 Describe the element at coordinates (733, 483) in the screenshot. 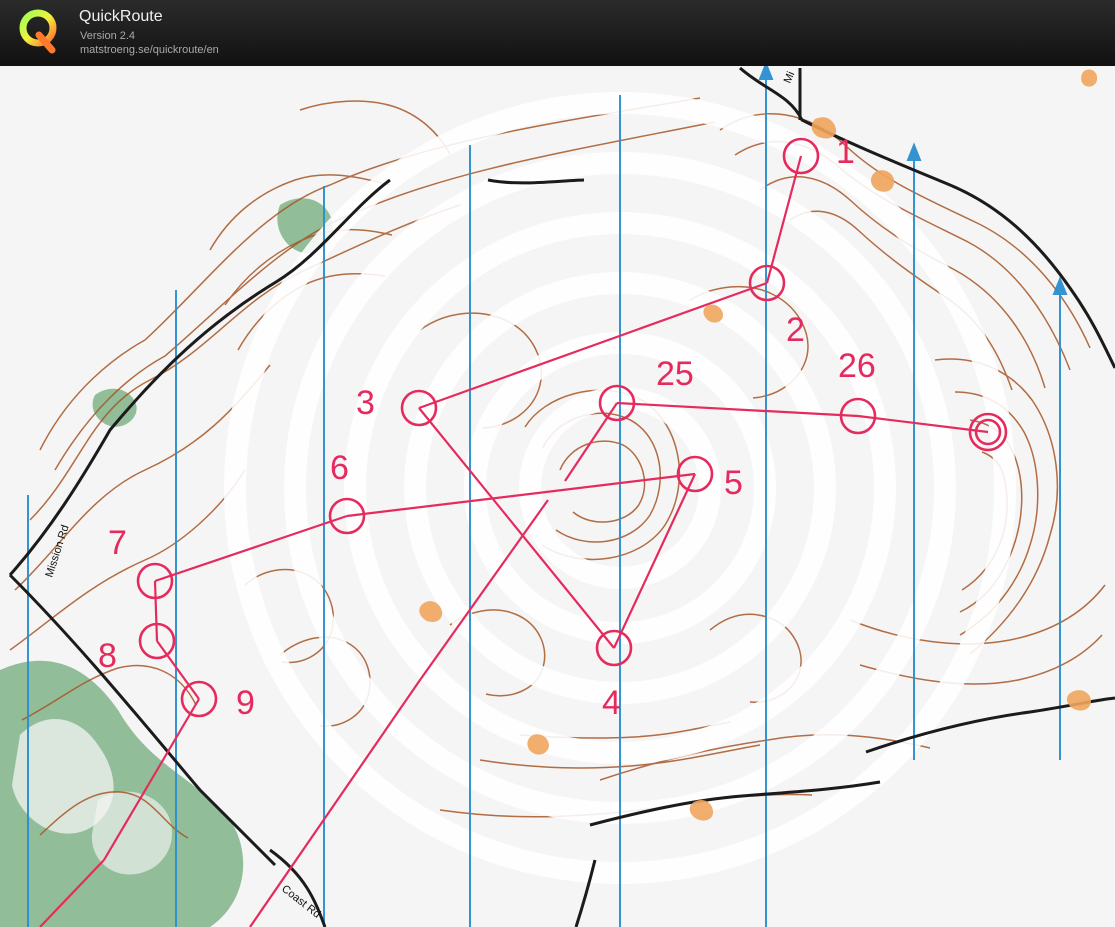

I see `control-5-label: 5` at that location.